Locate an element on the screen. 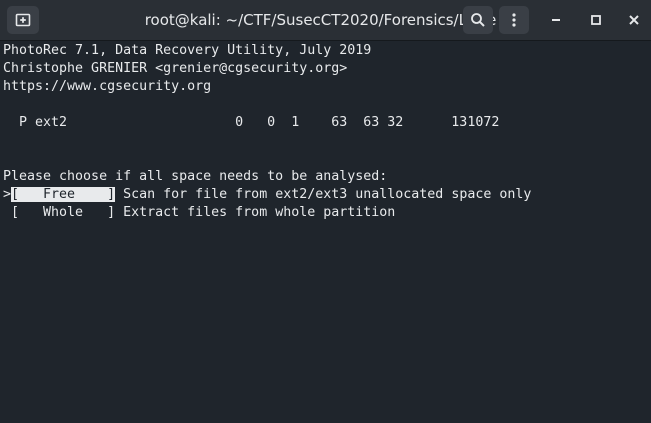 This screenshot has height=423, width=651. maximize-icon is located at coordinates (596, 20).